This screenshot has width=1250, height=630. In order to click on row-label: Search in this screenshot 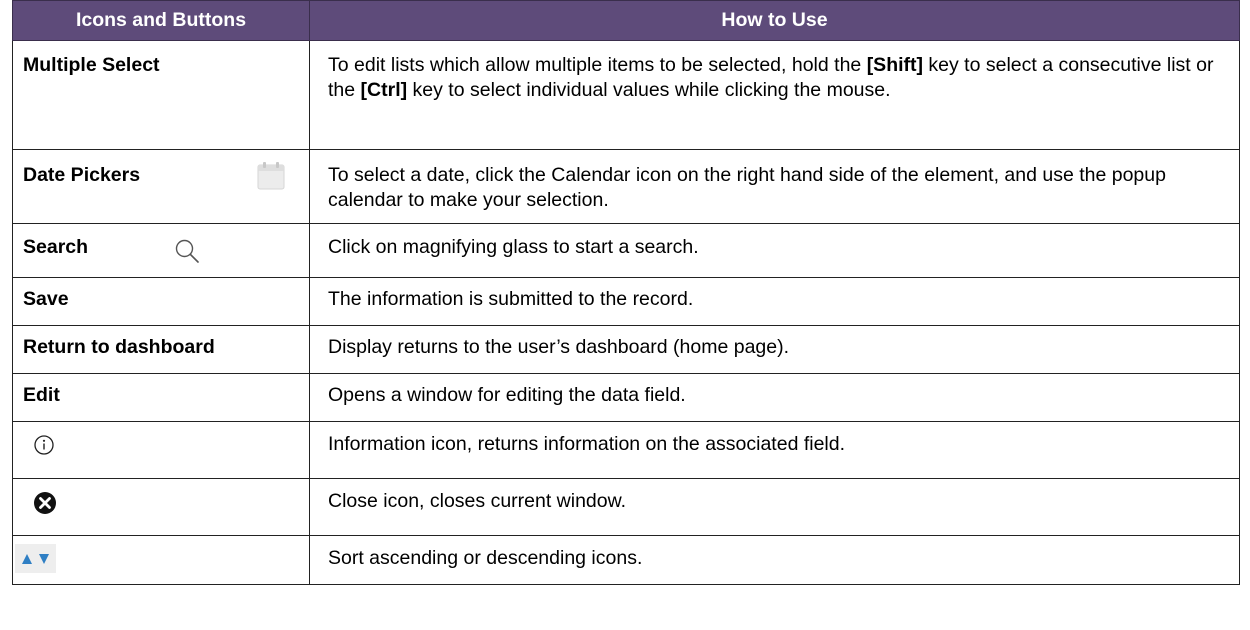, I will do `click(56, 247)`.